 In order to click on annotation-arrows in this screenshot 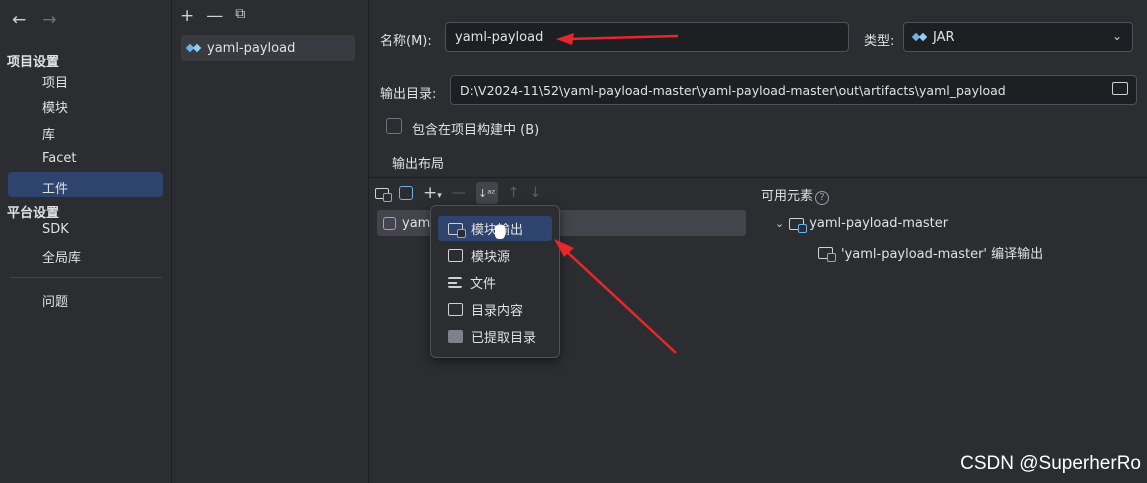, I will do `click(616, 193)`.